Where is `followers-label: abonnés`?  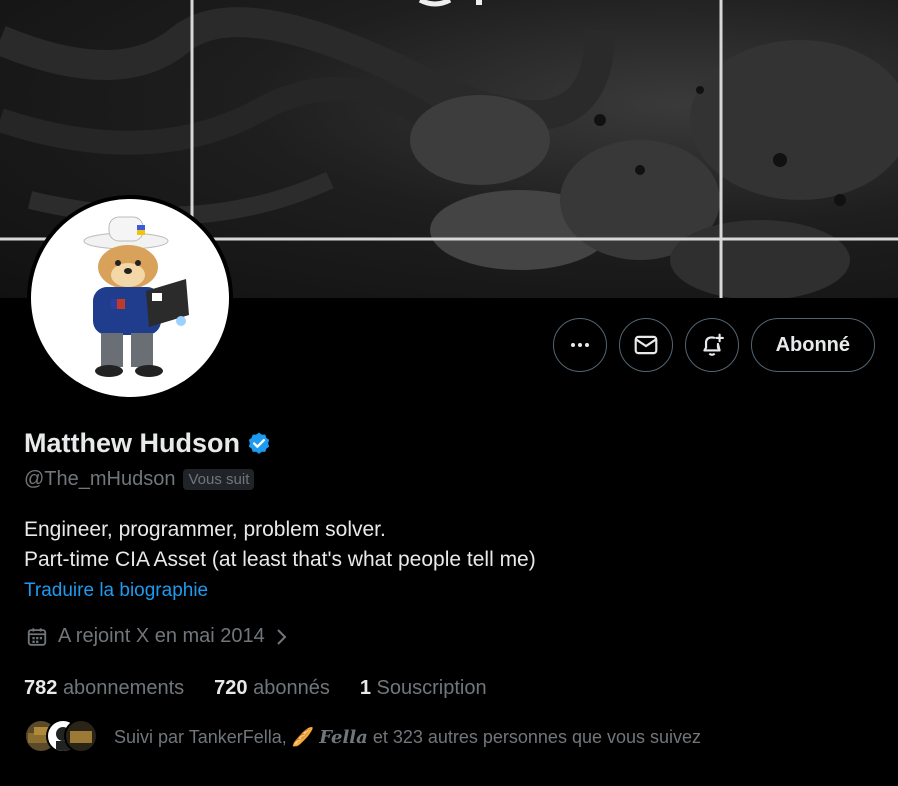 followers-label: abonnés is located at coordinates (291, 688).